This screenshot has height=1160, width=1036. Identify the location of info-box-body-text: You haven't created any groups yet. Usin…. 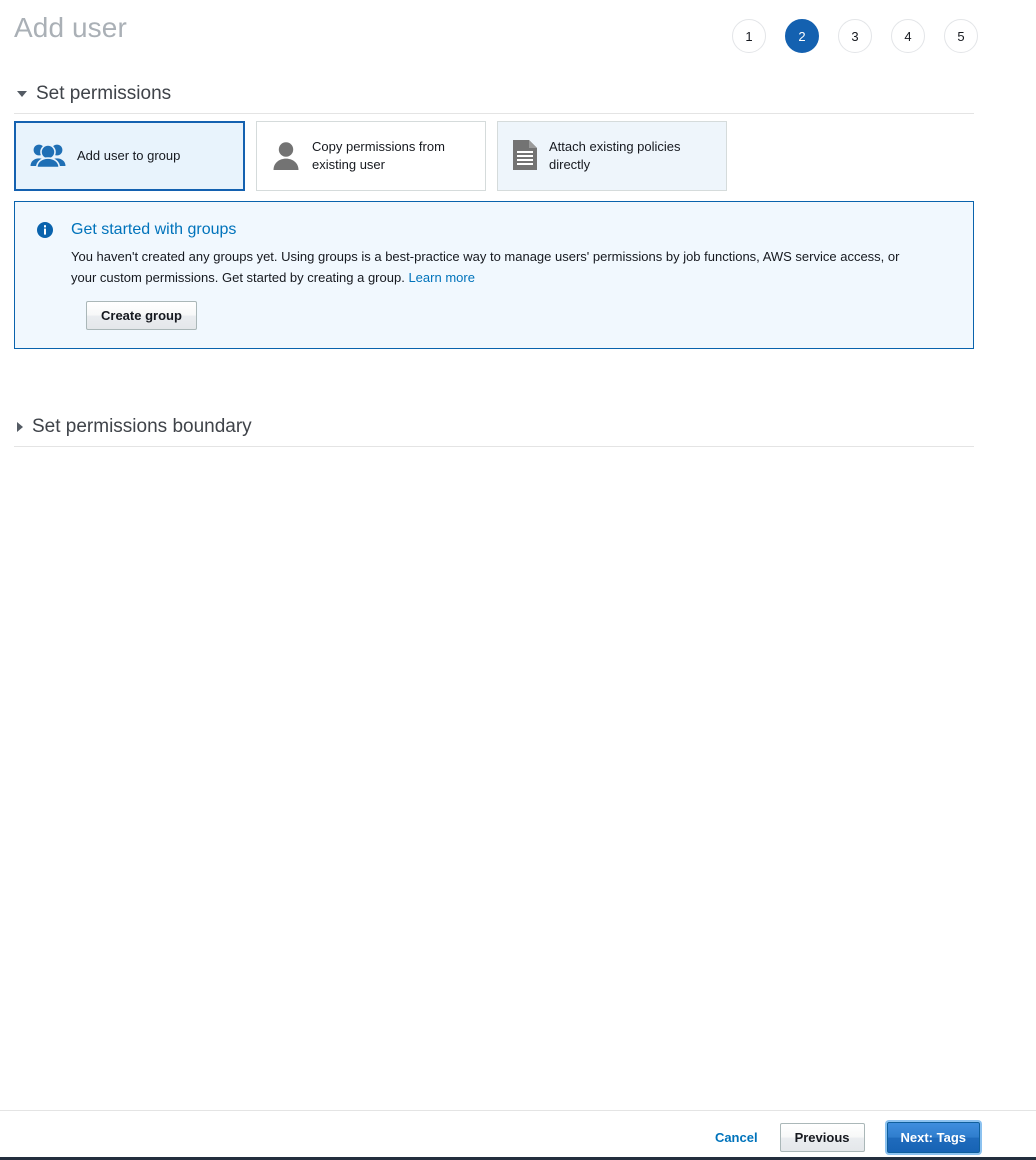
(485, 267).